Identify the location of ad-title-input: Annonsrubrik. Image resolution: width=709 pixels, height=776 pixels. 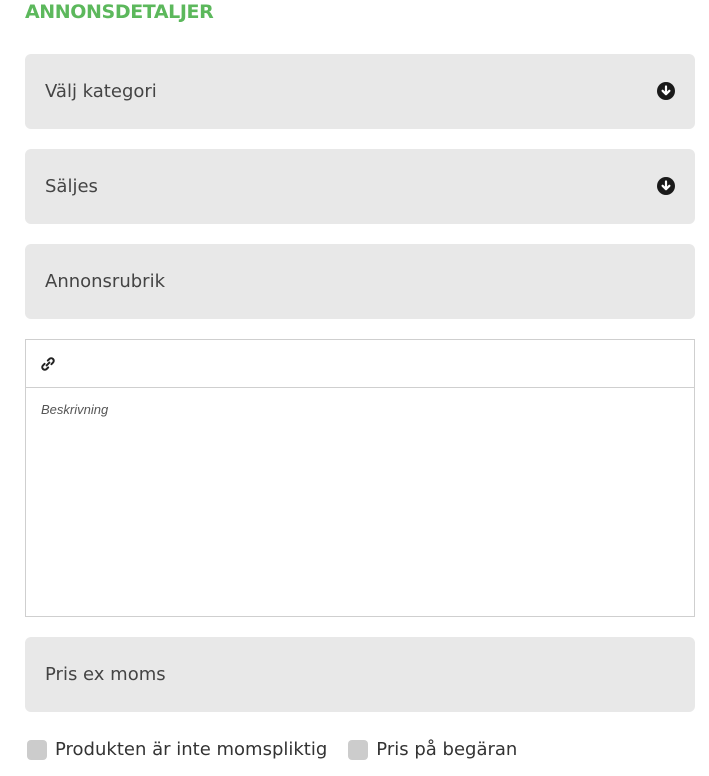
(360, 281).